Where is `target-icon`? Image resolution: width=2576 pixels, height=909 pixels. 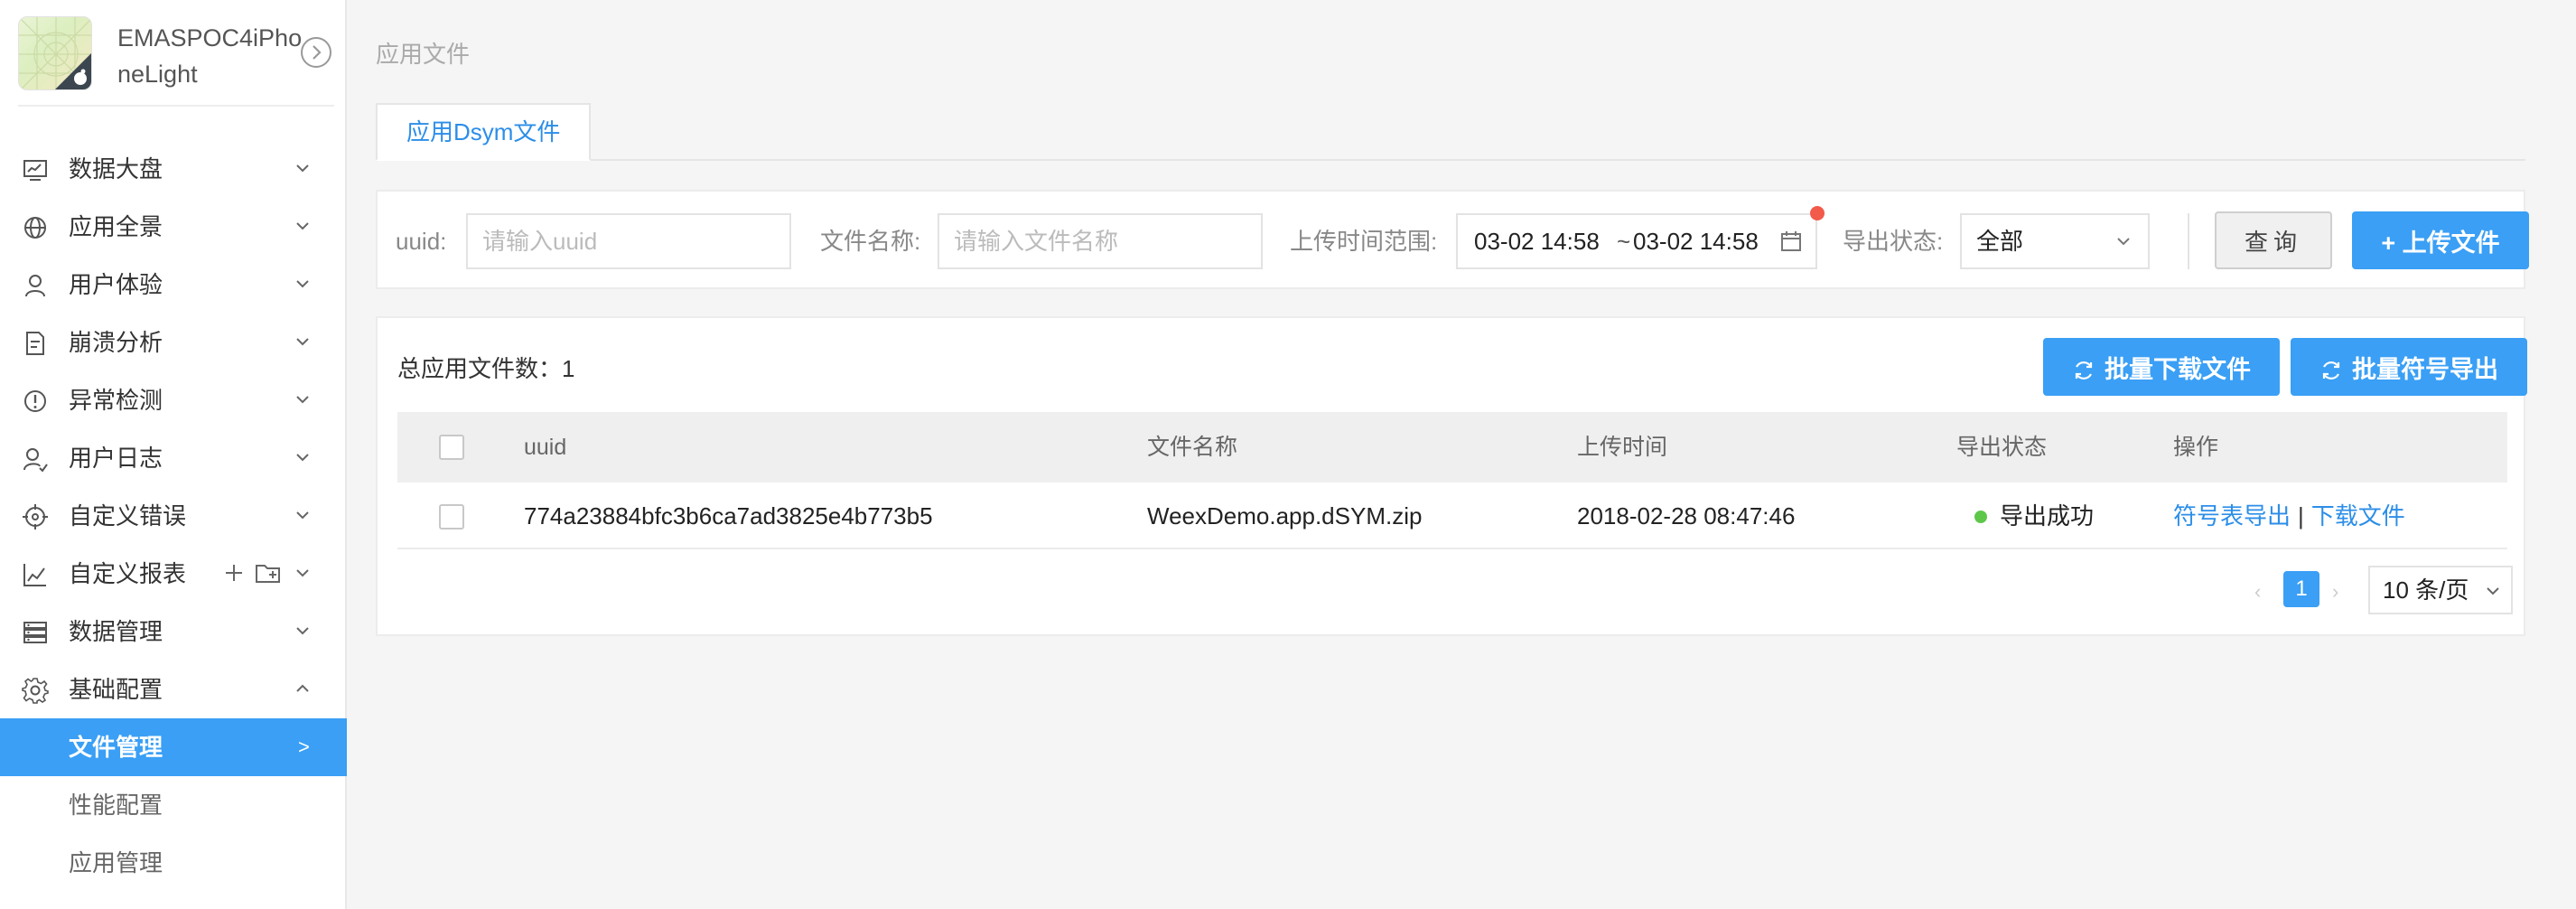
target-icon is located at coordinates (35, 516).